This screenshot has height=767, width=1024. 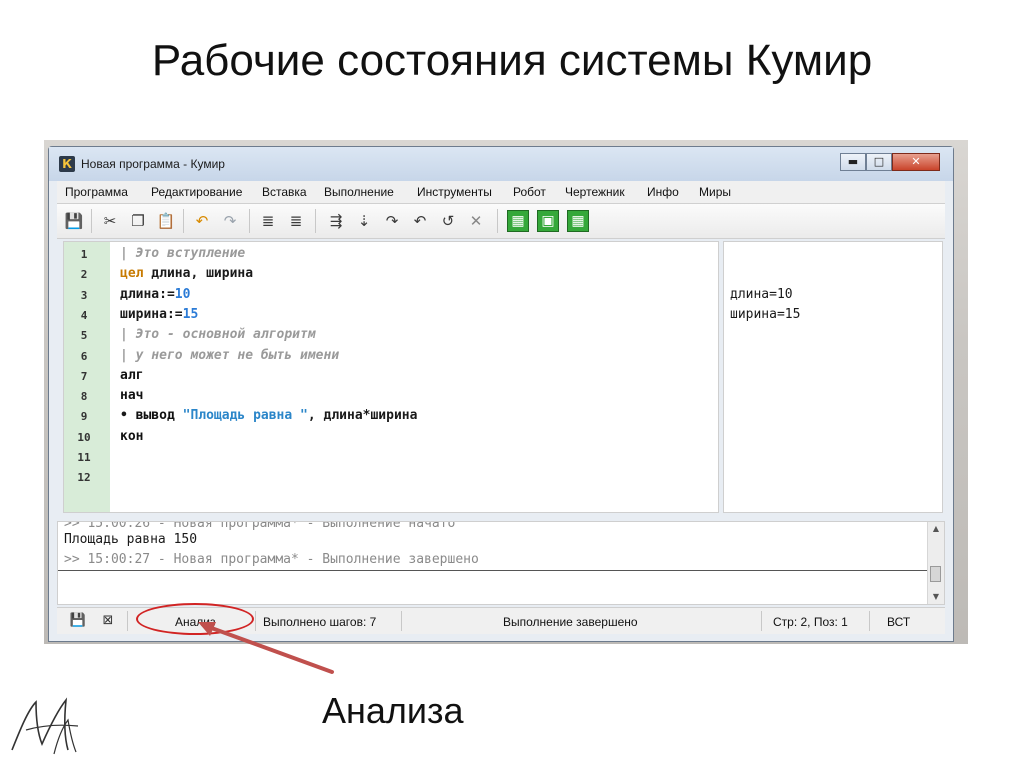 What do you see at coordinates (74, 221) in the screenshot?
I see `save-icon: 💾` at bounding box center [74, 221].